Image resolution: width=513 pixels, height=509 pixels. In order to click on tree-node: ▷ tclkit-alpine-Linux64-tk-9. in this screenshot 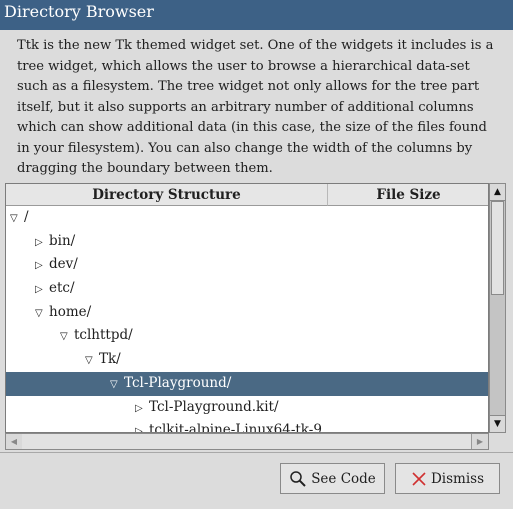, I will do `click(231, 426)`.